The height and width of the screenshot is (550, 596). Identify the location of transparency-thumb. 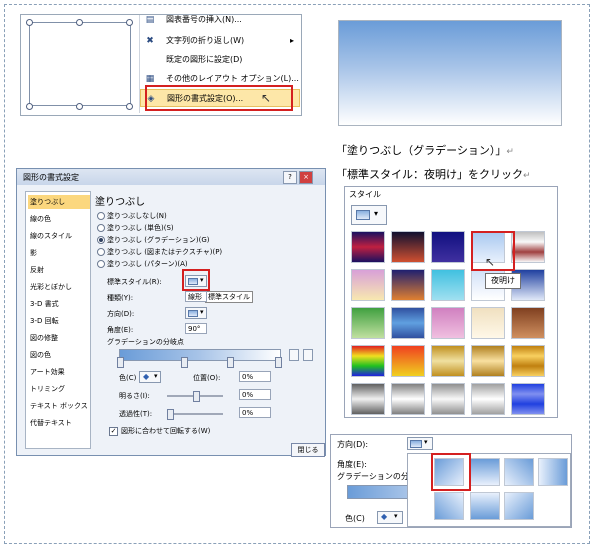
(170, 414).